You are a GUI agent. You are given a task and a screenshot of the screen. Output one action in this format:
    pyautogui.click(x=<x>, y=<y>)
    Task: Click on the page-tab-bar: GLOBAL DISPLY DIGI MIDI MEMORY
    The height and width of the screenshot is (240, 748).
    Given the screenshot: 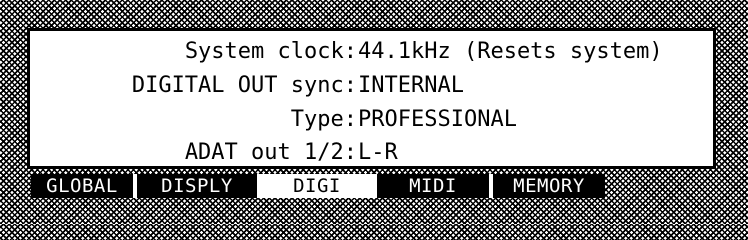 What is the action you would take?
    pyautogui.click(x=371, y=186)
    